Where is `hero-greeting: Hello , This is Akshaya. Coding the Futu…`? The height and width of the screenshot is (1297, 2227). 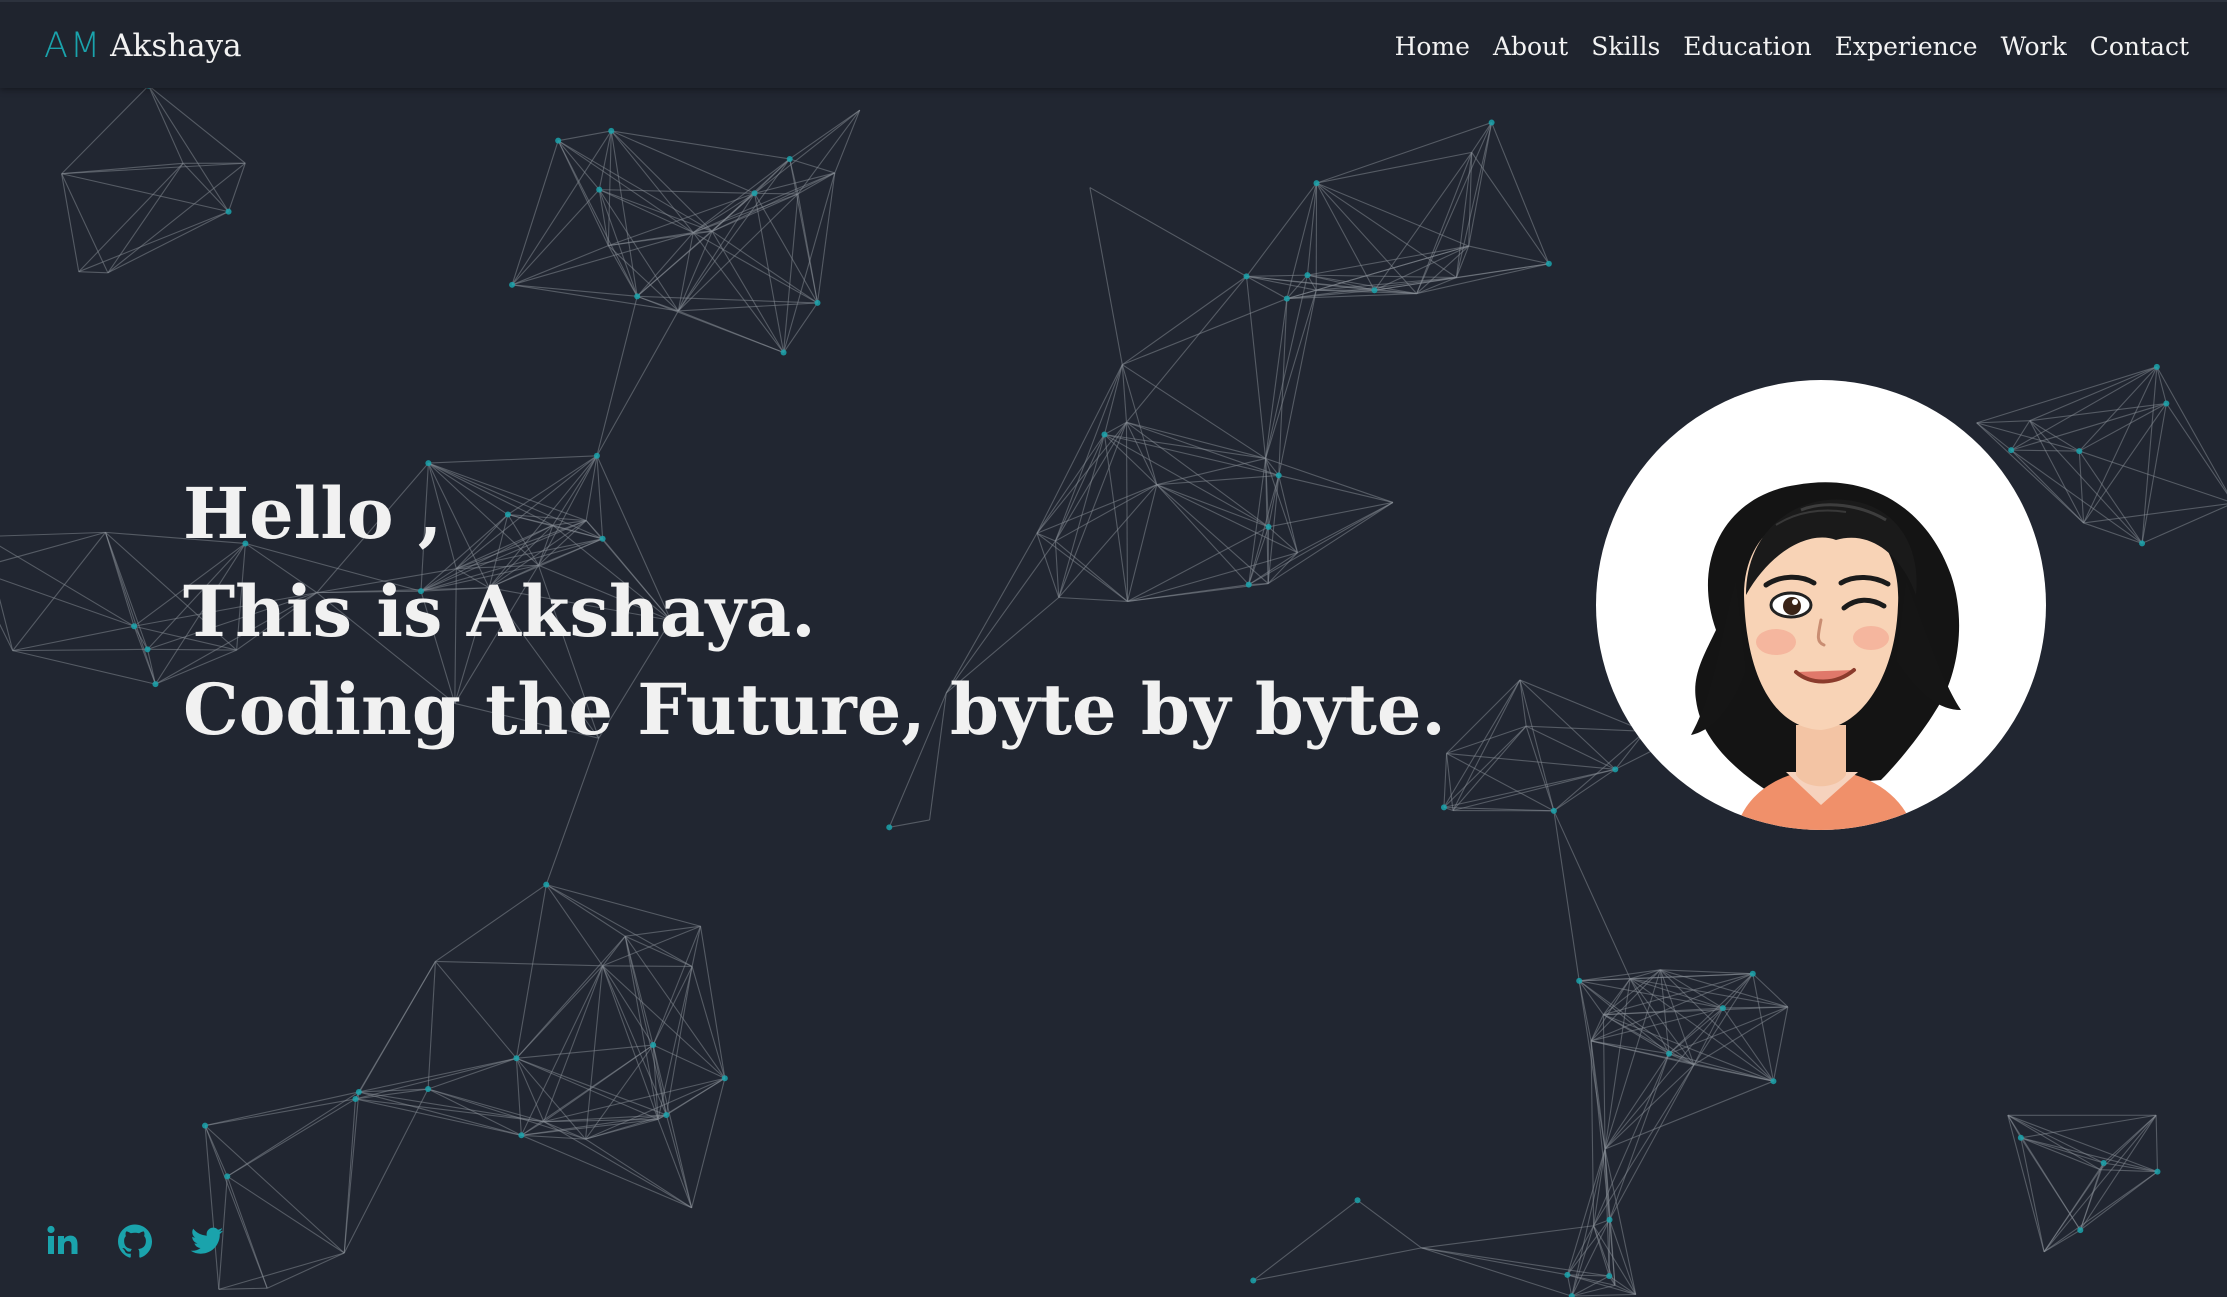
hero-greeting: Hello , This is Akshaya. Coding the Futu… is located at coordinates (814, 612).